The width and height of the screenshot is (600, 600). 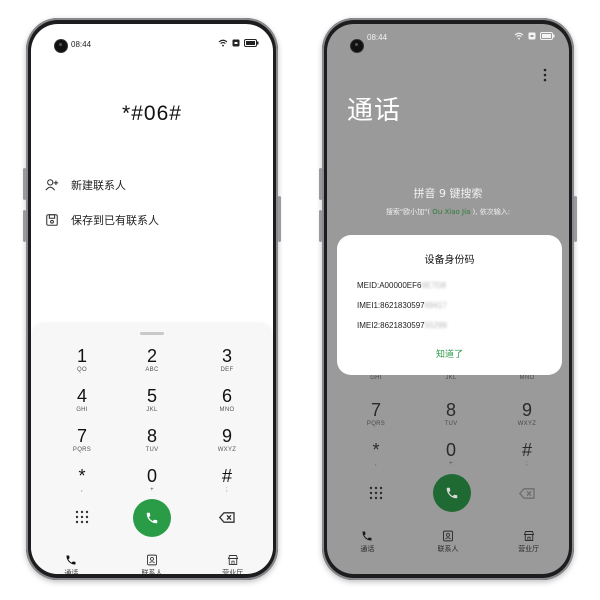 I want to click on key-digit: 6, so click(x=226, y=396).